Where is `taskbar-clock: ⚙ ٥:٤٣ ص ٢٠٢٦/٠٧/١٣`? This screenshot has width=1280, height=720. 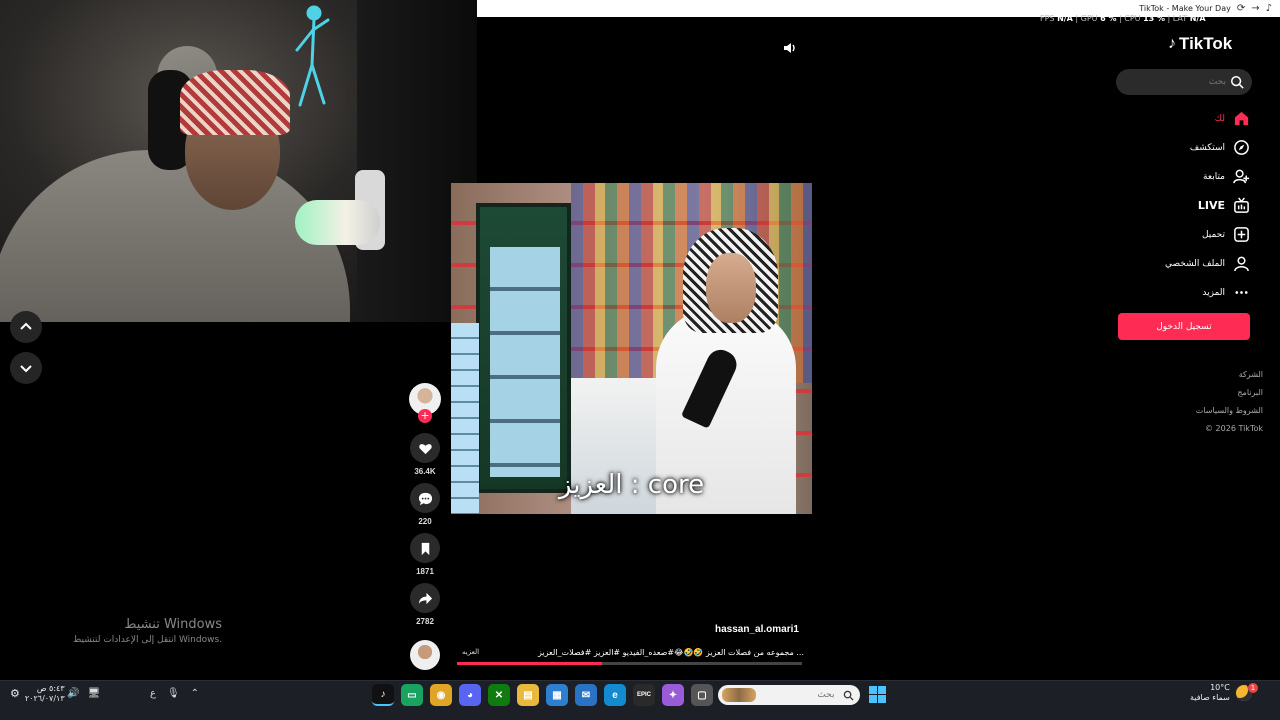 taskbar-clock: ⚙ ٥:٤٣ ص ٢٠٢٦/٠٧/١٣ is located at coordinates (37, 694).